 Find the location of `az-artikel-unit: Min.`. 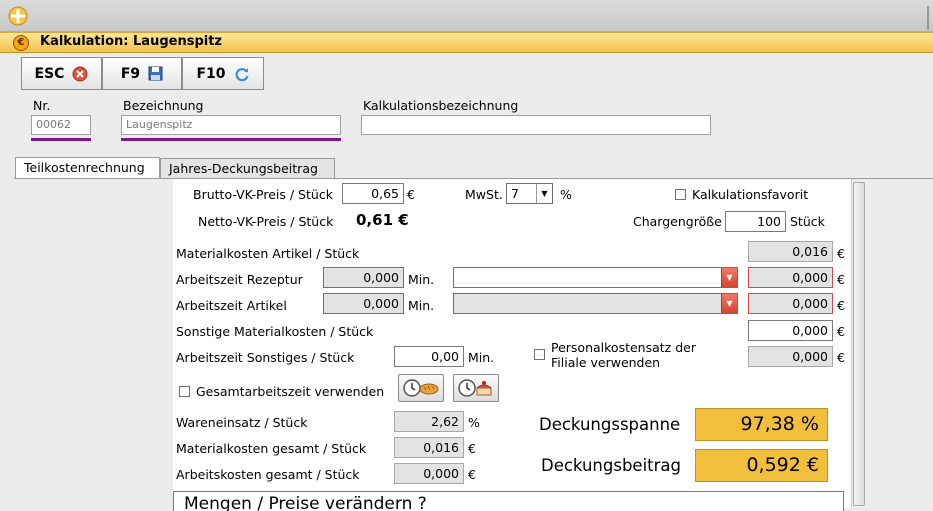

az-artikel-unit: Min. is located at coordinates (421, 305).